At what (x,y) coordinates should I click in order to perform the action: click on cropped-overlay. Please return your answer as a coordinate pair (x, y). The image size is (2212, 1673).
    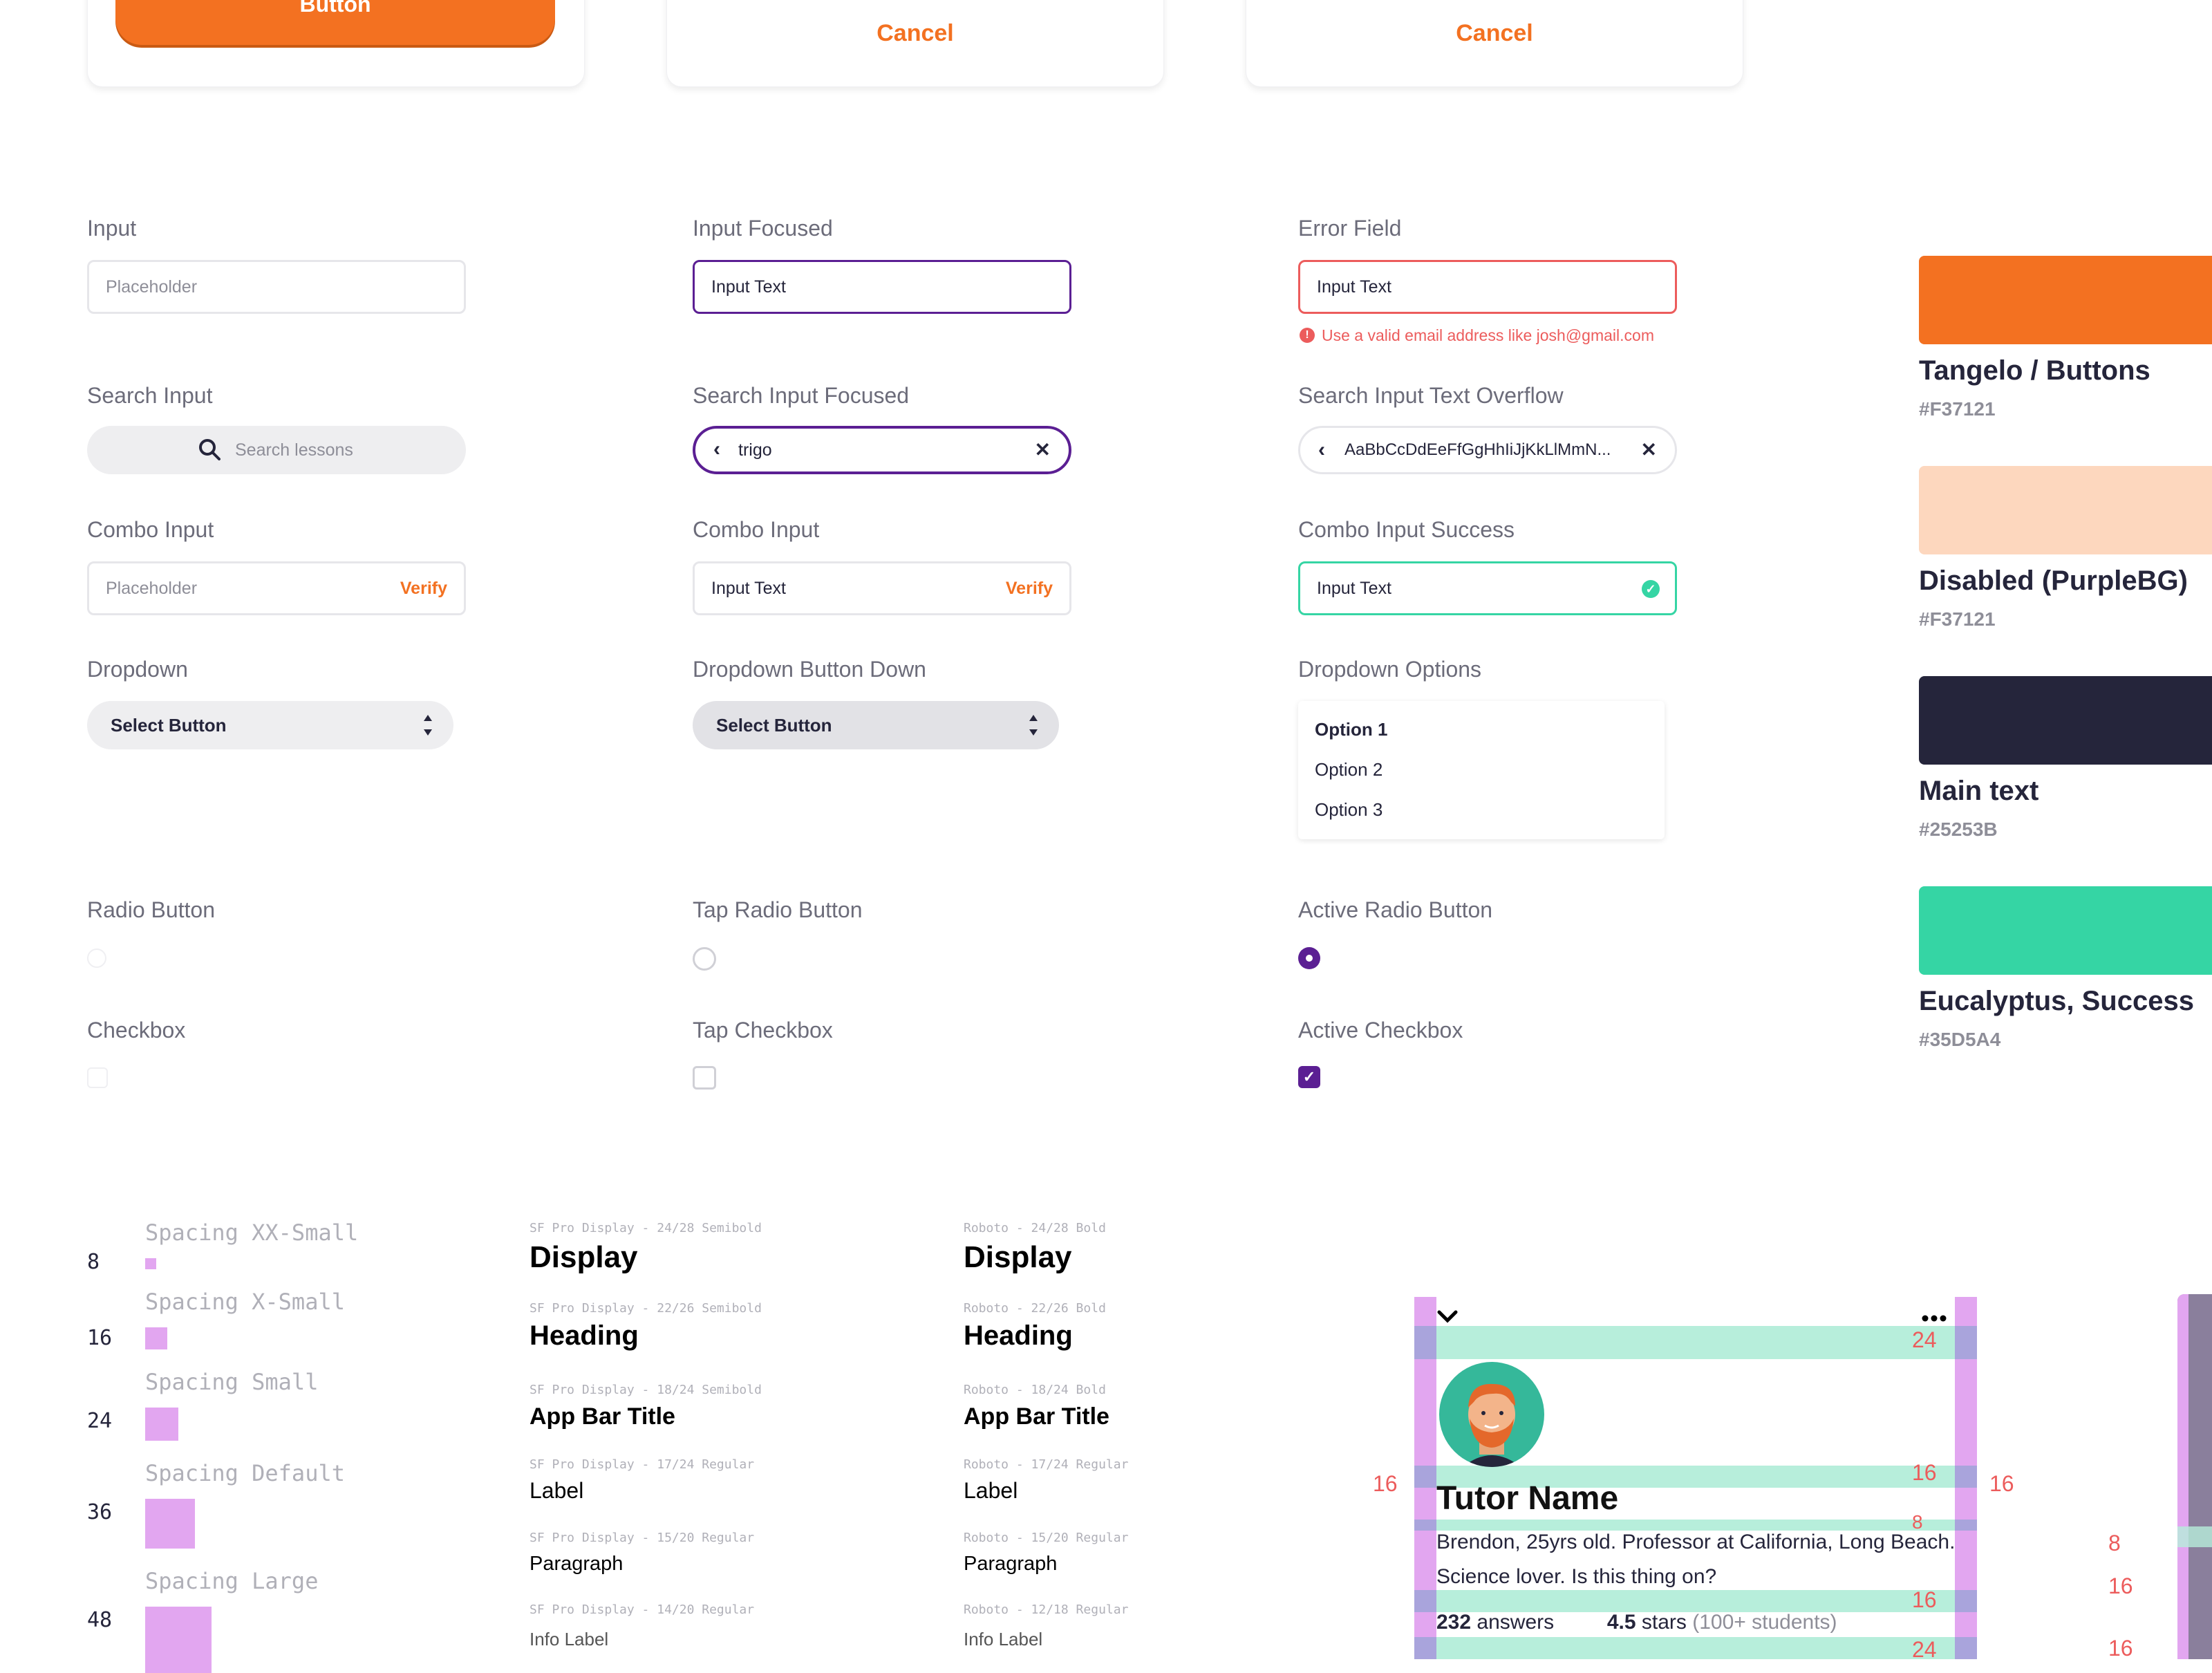
    Looking at the image, I should click on (2182, 1477).